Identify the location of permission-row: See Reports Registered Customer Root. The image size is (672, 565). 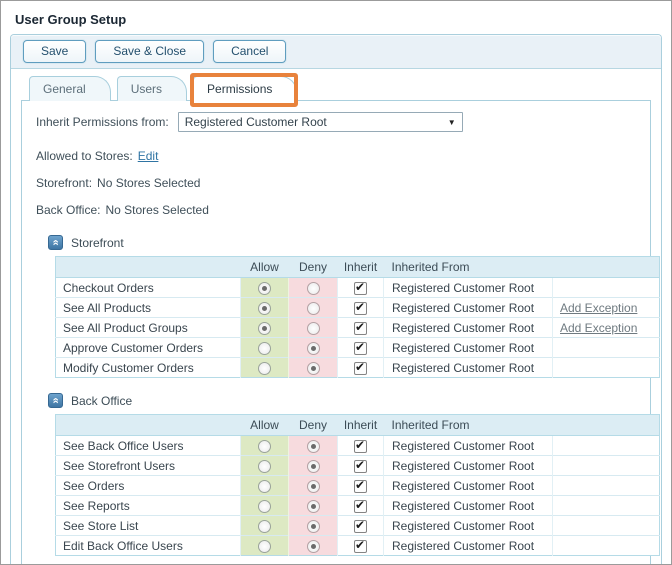
(357, 505).